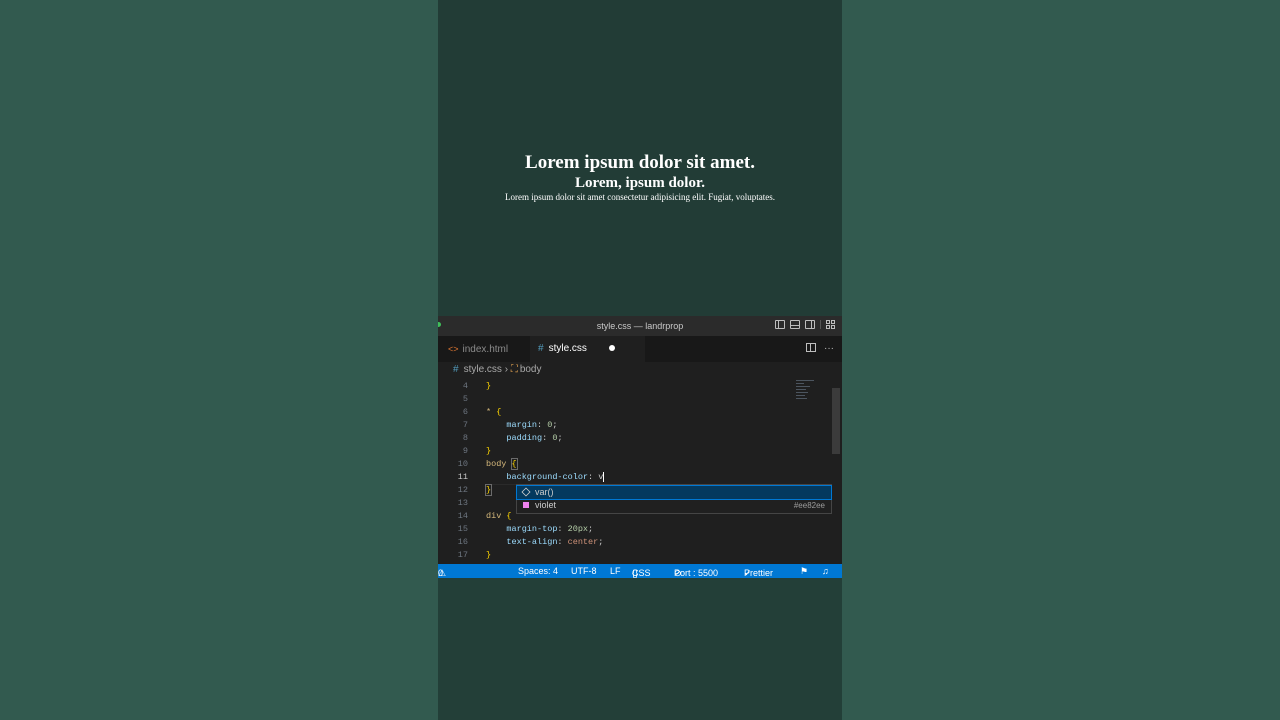 This screenshot has width=1280, height=720. What do you see at coordinates (465, 399) in the screenshot?
I see `line-number: 5` at bounding box center [465, 399].